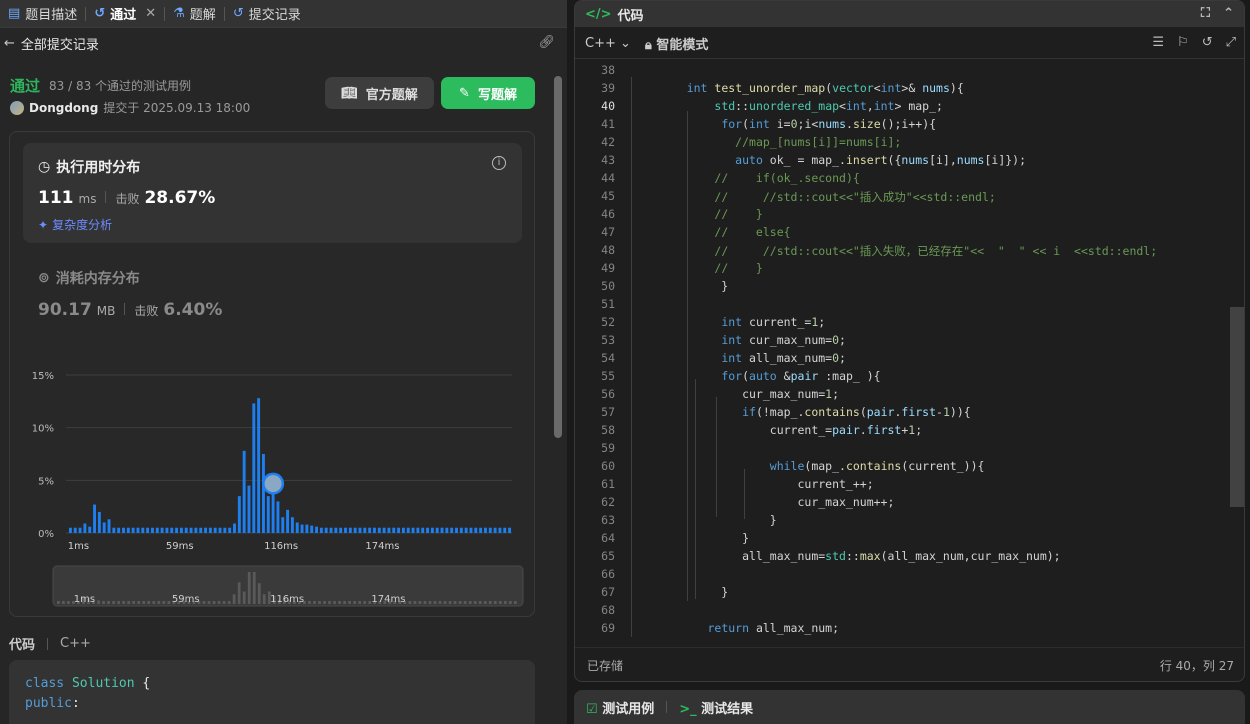  I want to click on fullscreen-icon: ⤢, so click(1231, 42).